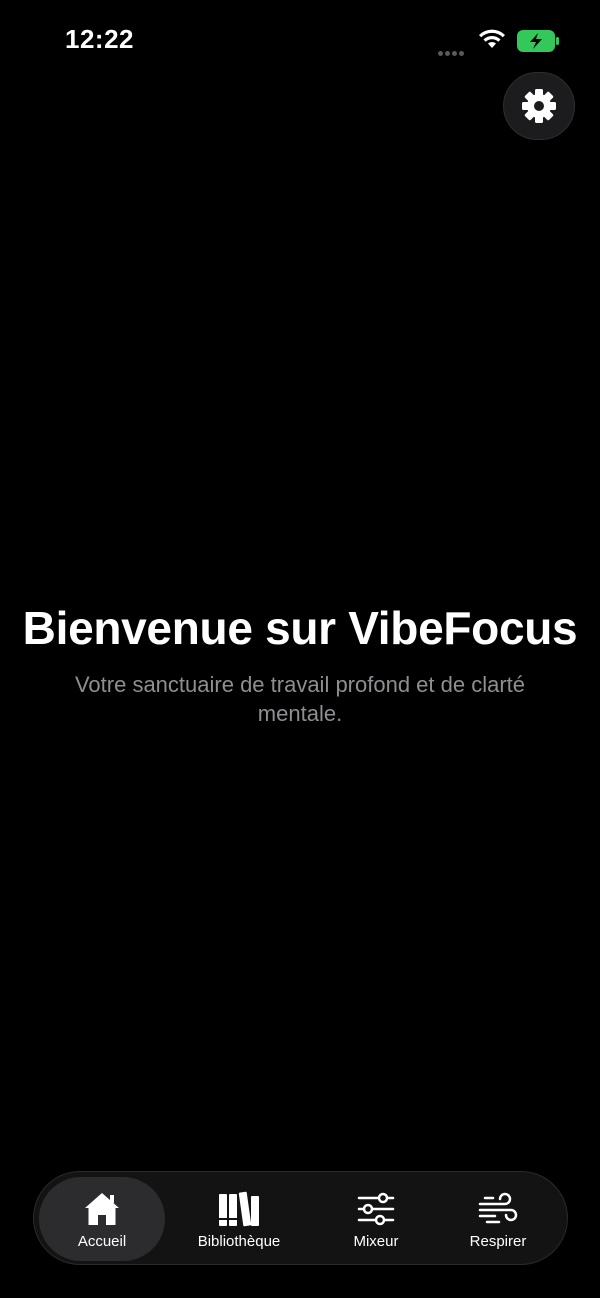 The width and height of the screenshot is (600, 1298). I want to click on tab-bibliotheque: Bibliothèque, so click(239, 1219).